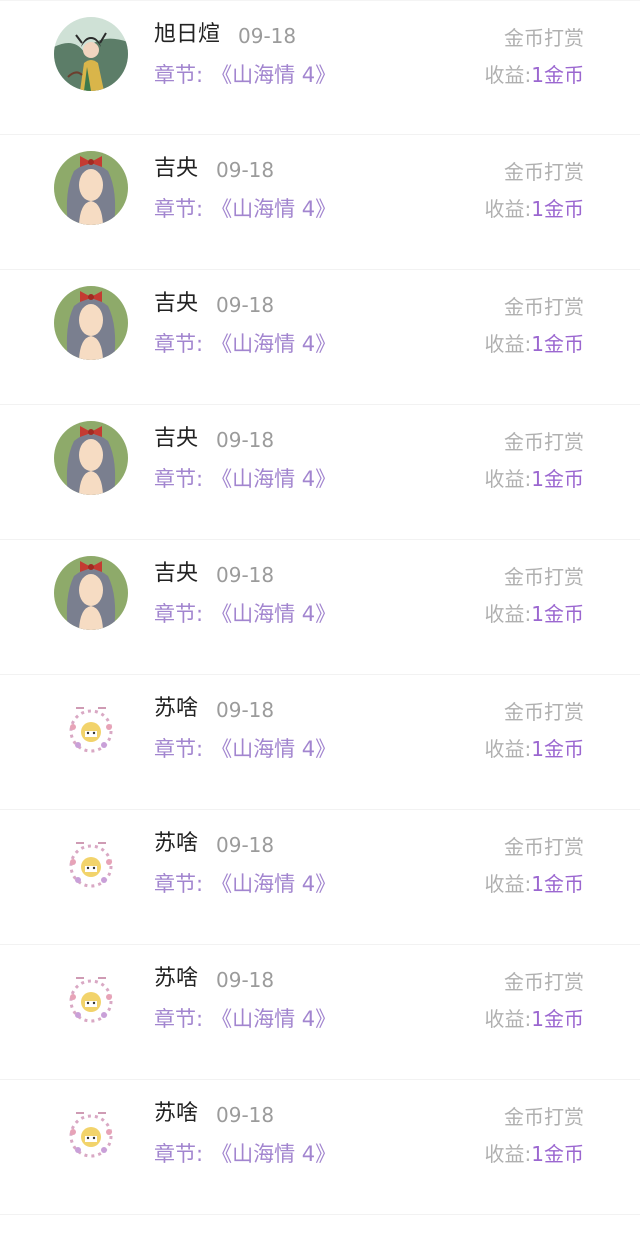 This screenshot has height=1239, width=640. Describe the element at coordinates (91, 54) in the screenshot. I see `painted-woman-avatar` at that location.